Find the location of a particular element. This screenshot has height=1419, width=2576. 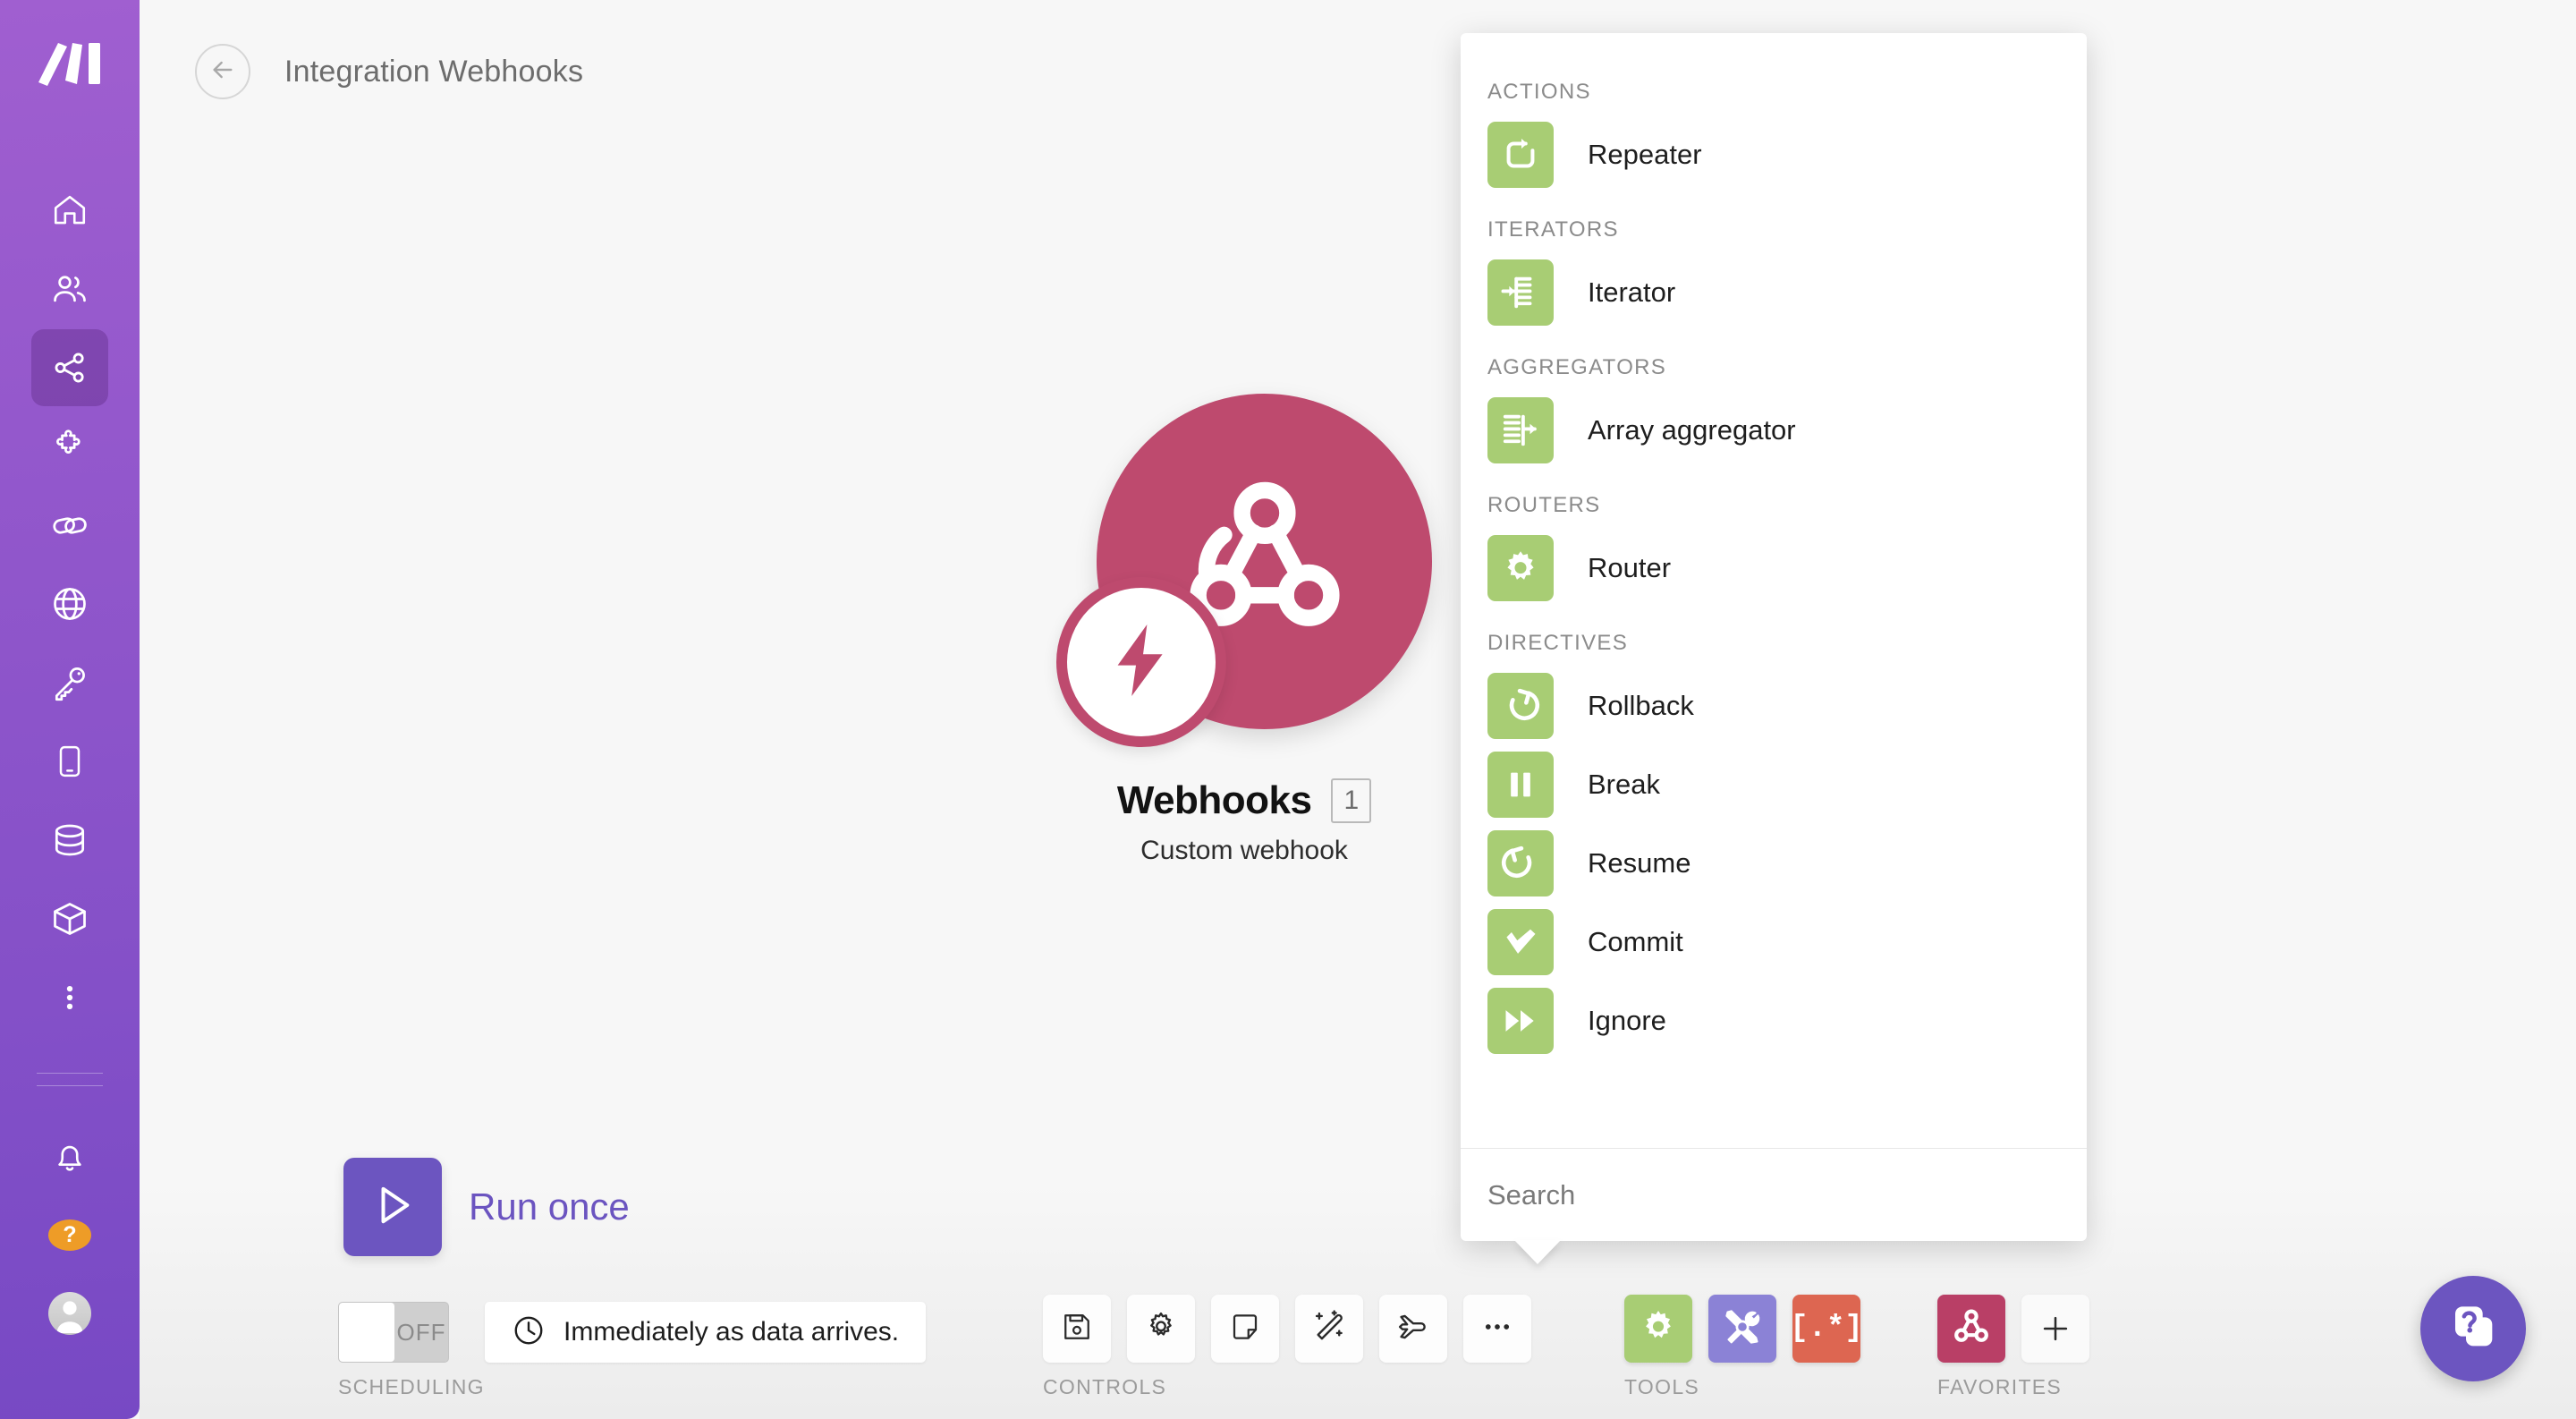

commit-check-icon is located at coordinates (1520, 942).